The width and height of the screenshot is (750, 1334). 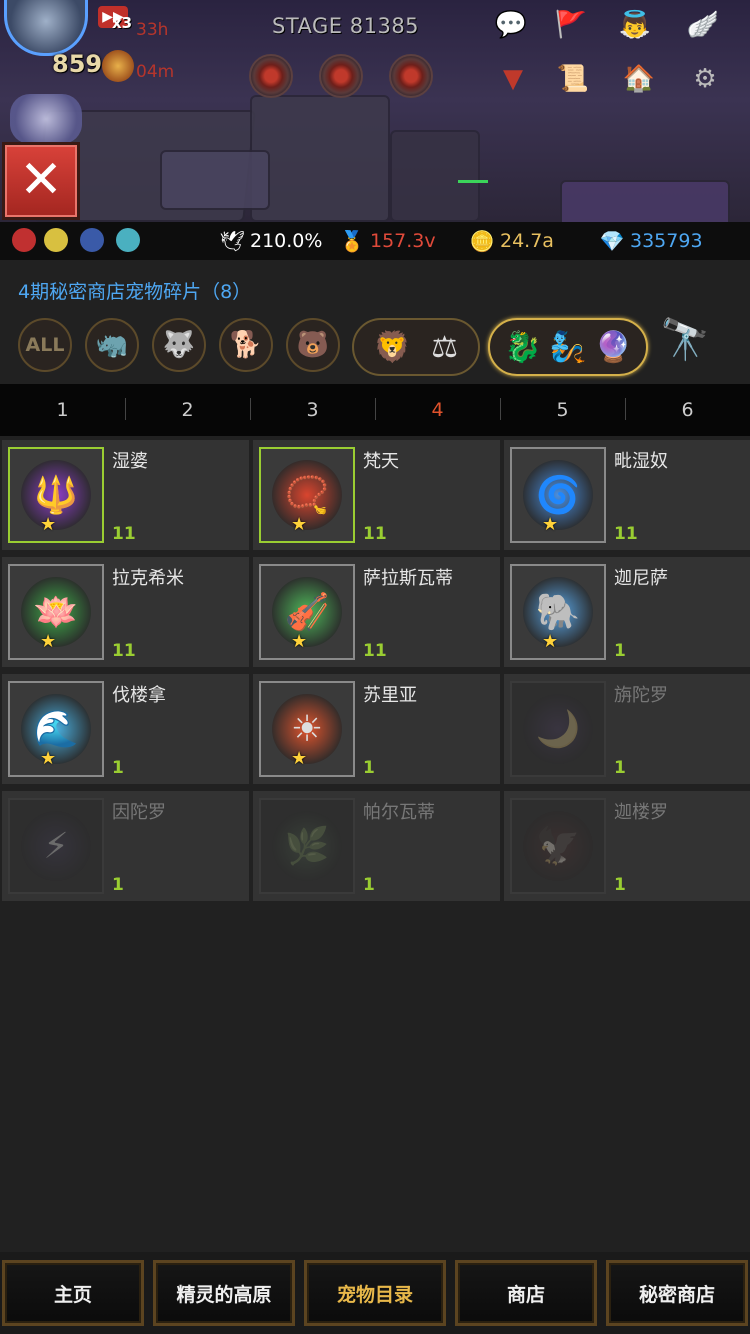 I want to click on tab-5: 5, so click(x=562, y=410).